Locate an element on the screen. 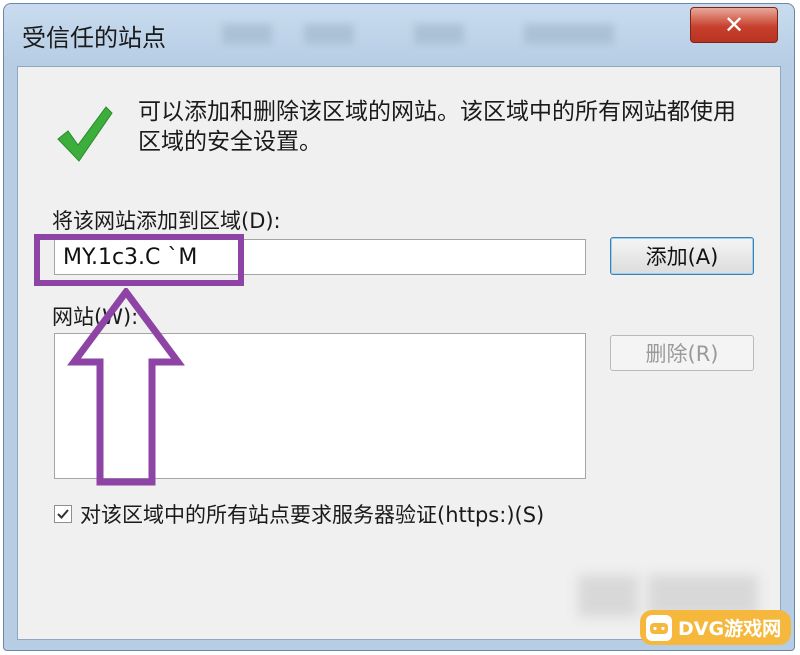  add-button: 添加(A) is located at coordinates (682, 256).